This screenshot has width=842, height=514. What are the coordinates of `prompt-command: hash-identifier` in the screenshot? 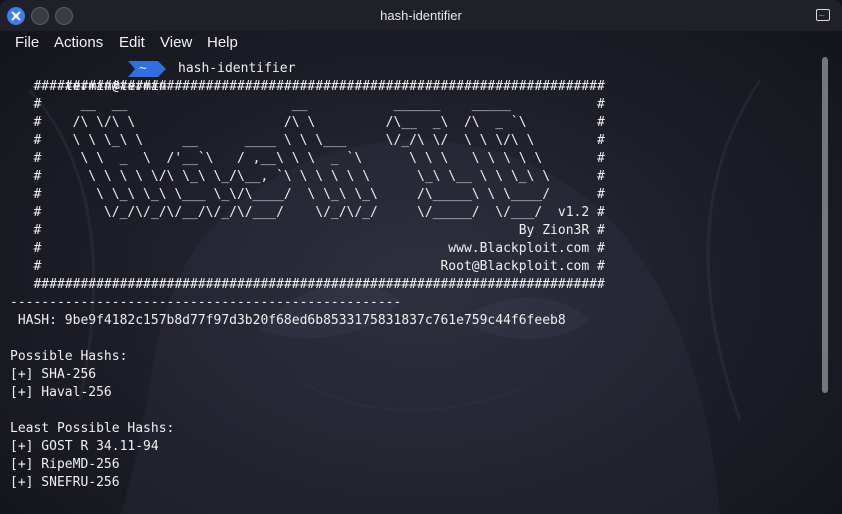 It's located at (237, 68).